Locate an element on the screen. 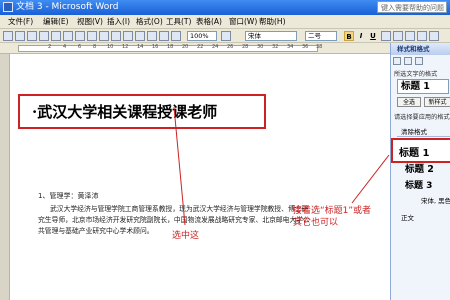 The image size is (450, 300). style-normal: 正文 is located at coordinates (407, 217).